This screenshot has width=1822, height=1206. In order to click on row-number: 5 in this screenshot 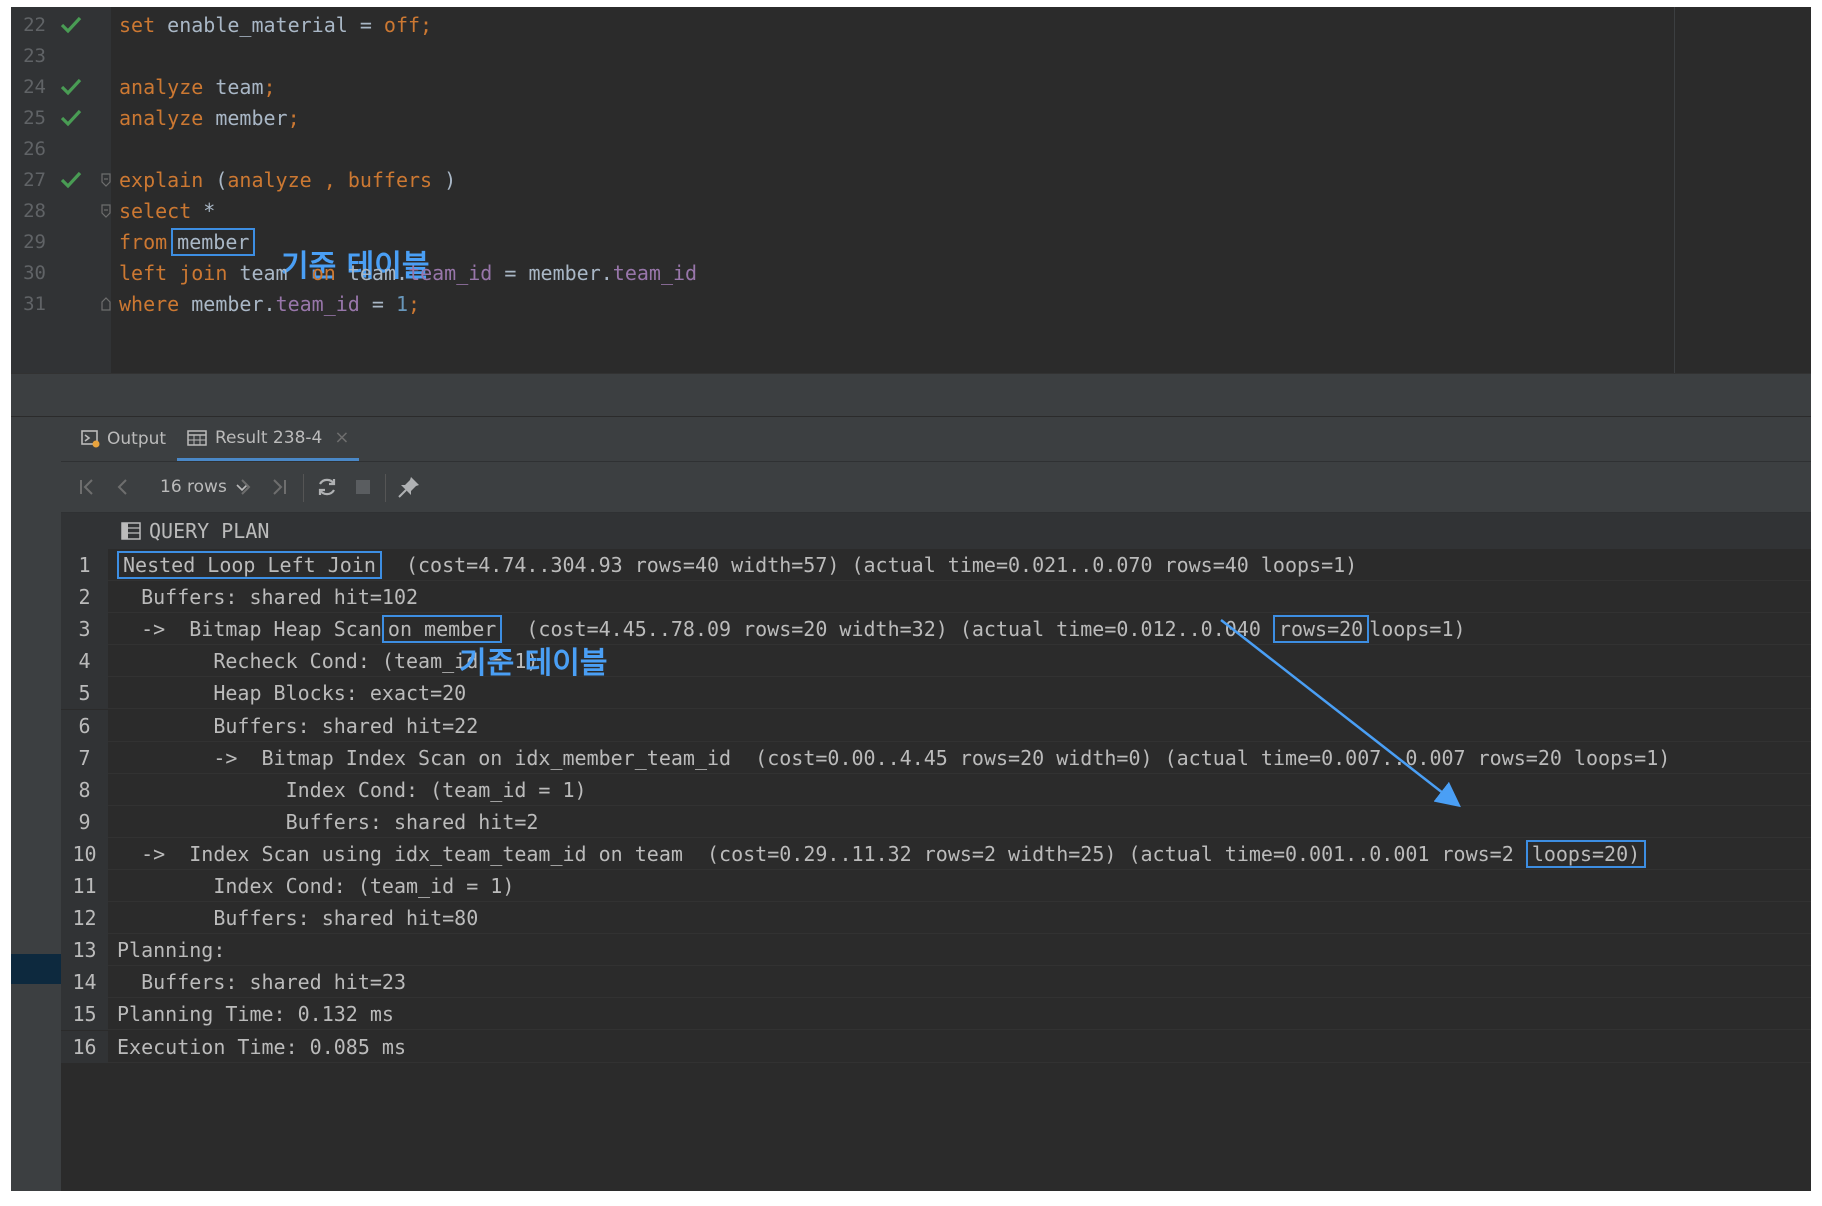, I will do `click(84, 693)`.